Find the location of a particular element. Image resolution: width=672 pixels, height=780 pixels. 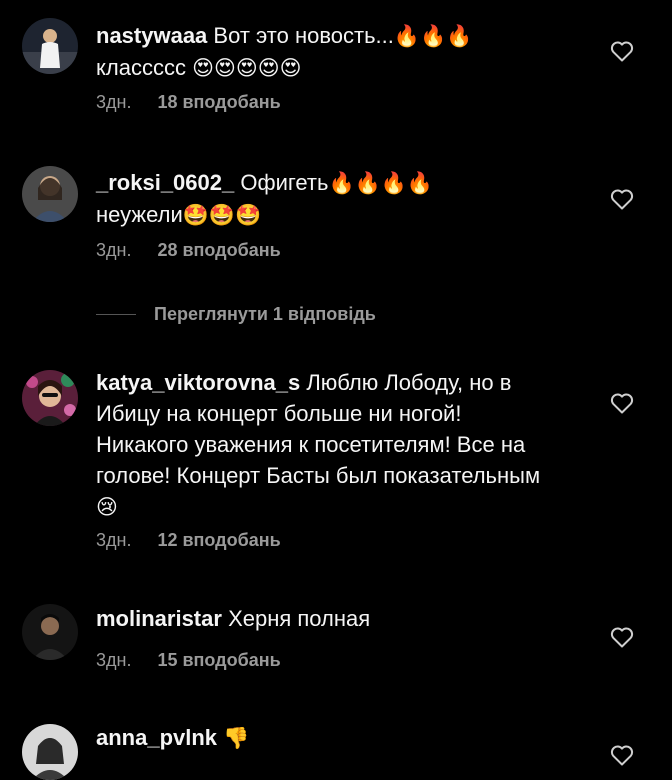

comment-text: anna_pvlnk 👎 is located at coordinates (331, 738).